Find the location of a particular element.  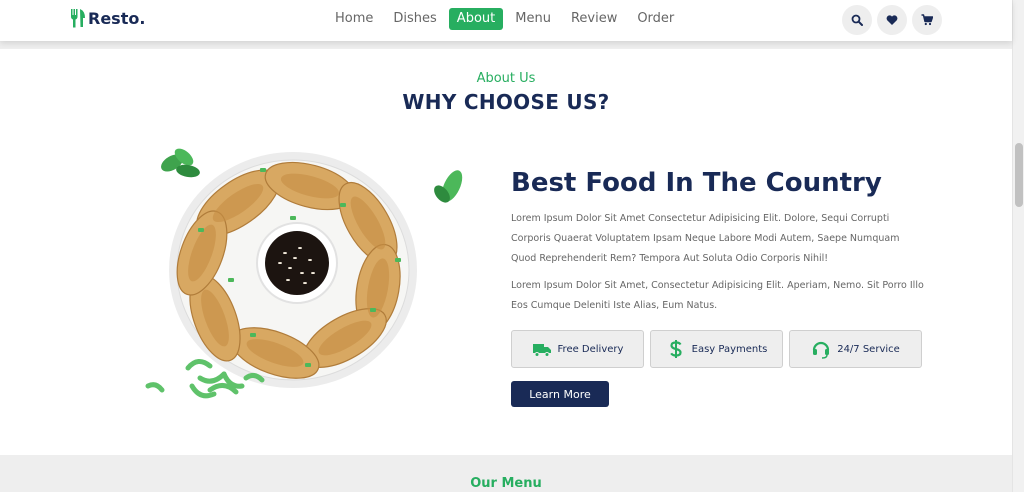

feature-label: Easy Payments is located at coordinates (729, 349).